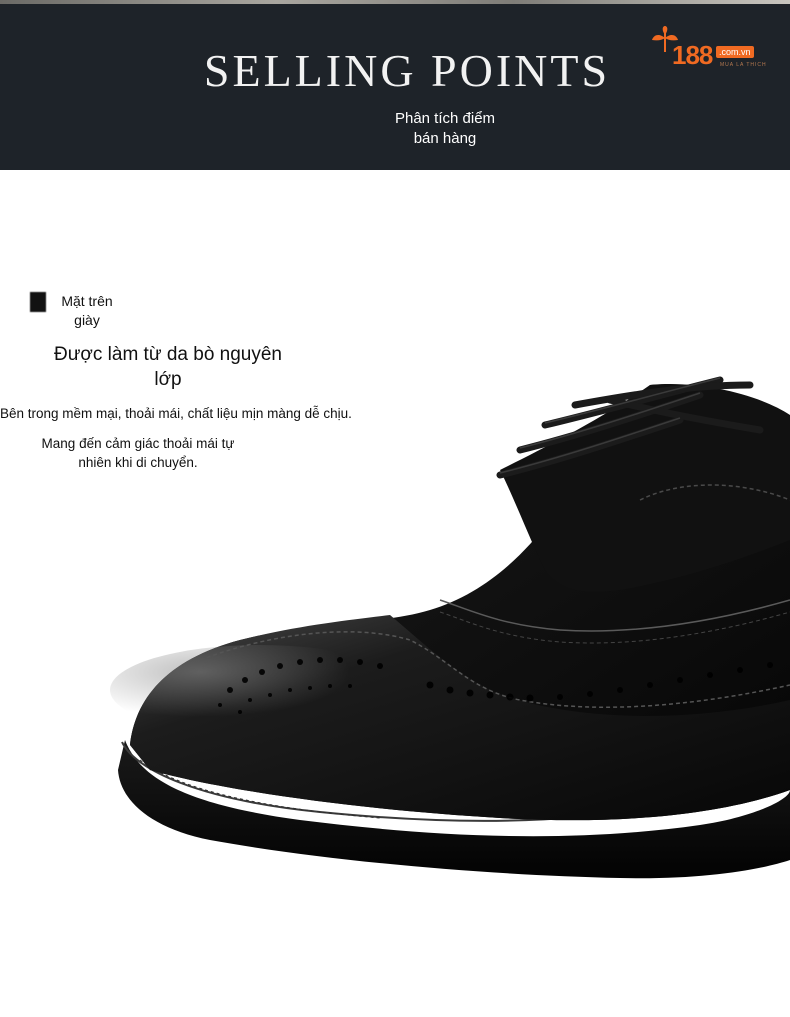 This screenshot has height=1017, width=790. What do you see at coordinates (38, 302) in the screenshot?
I see `label-marker-icon` at bounding box center [38, 302].